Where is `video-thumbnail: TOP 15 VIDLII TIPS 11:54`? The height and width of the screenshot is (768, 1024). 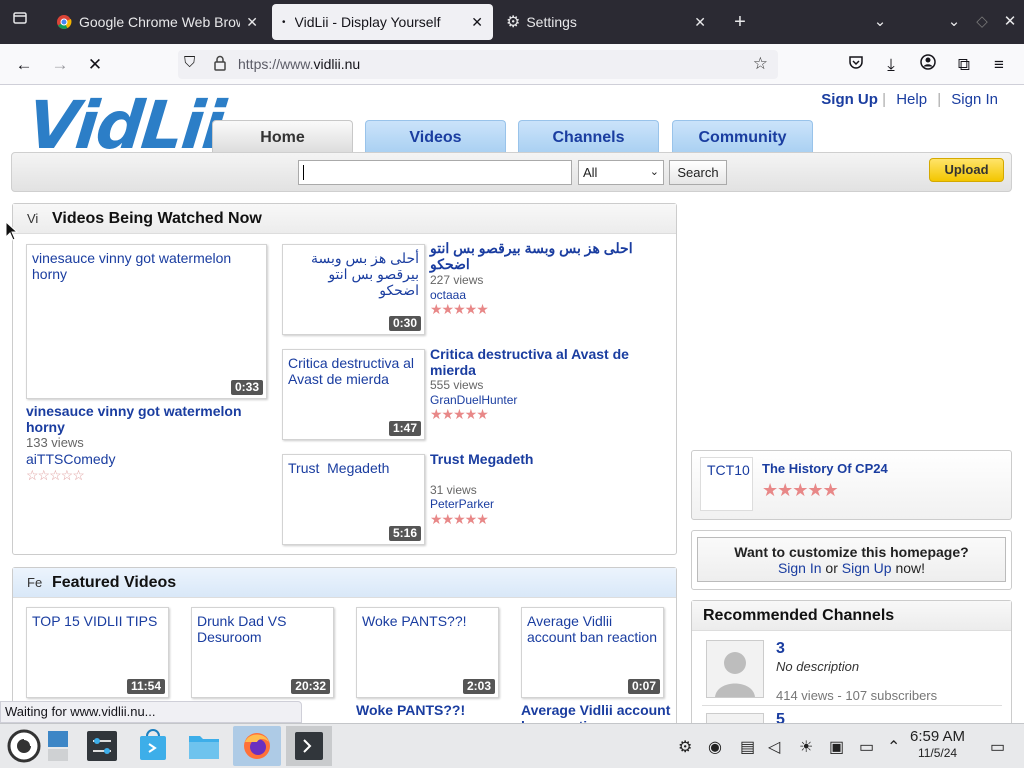 video-thumbnail: TOP 15 VIDLII TIPS 11:54 is located at coordinates (97, 652).